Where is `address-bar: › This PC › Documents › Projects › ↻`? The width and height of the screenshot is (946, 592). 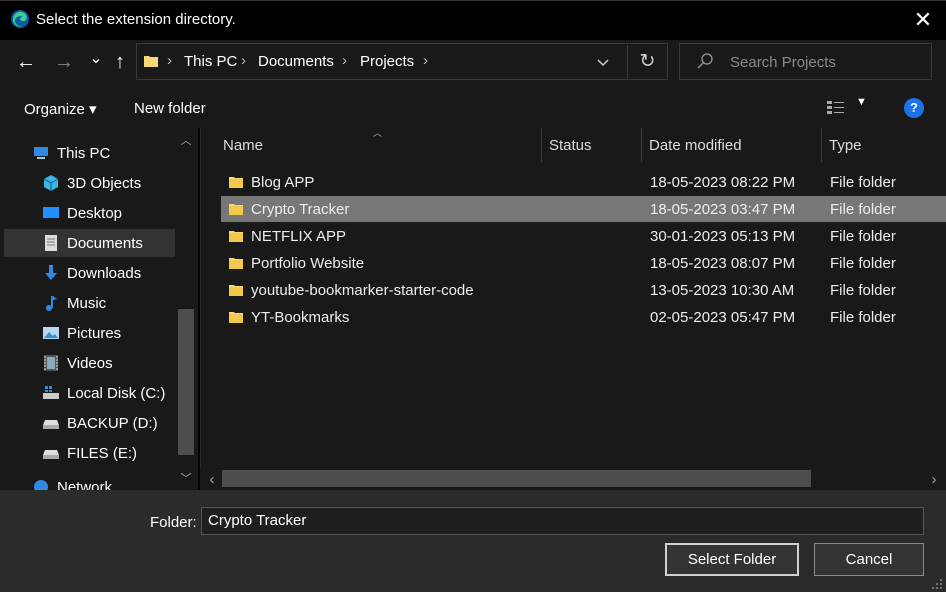
address-bar: › This PC › Documents › Projects › ↻ is located at coordinates (402, 61).